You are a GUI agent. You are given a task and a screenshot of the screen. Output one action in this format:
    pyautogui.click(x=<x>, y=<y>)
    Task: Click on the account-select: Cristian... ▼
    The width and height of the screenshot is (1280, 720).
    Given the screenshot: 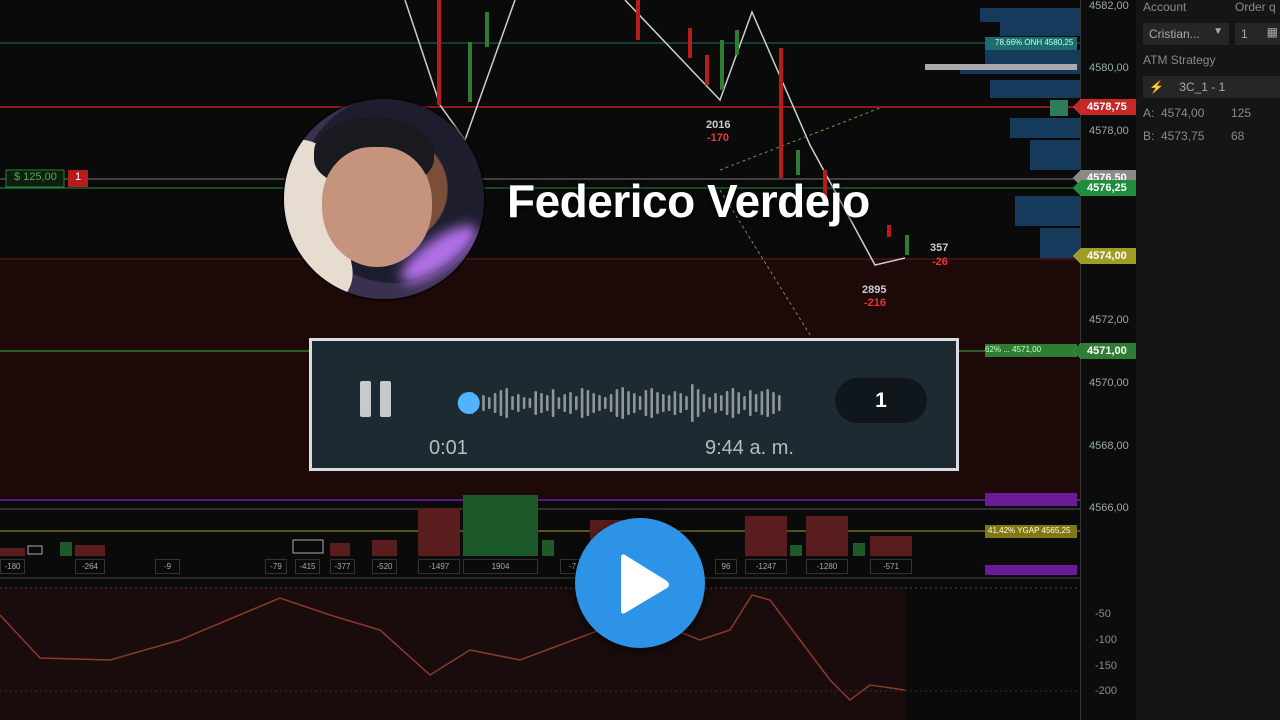 What is the action you would take?
    pyautogui.click(x=1186, y=34)
    